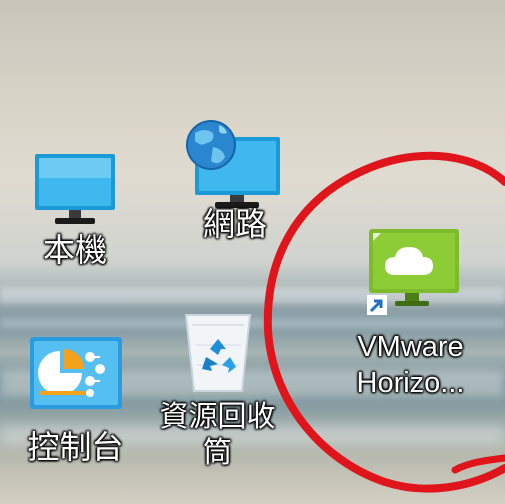  I want to click on desktop-icon-this-pc: 本機, so click(75, 210).